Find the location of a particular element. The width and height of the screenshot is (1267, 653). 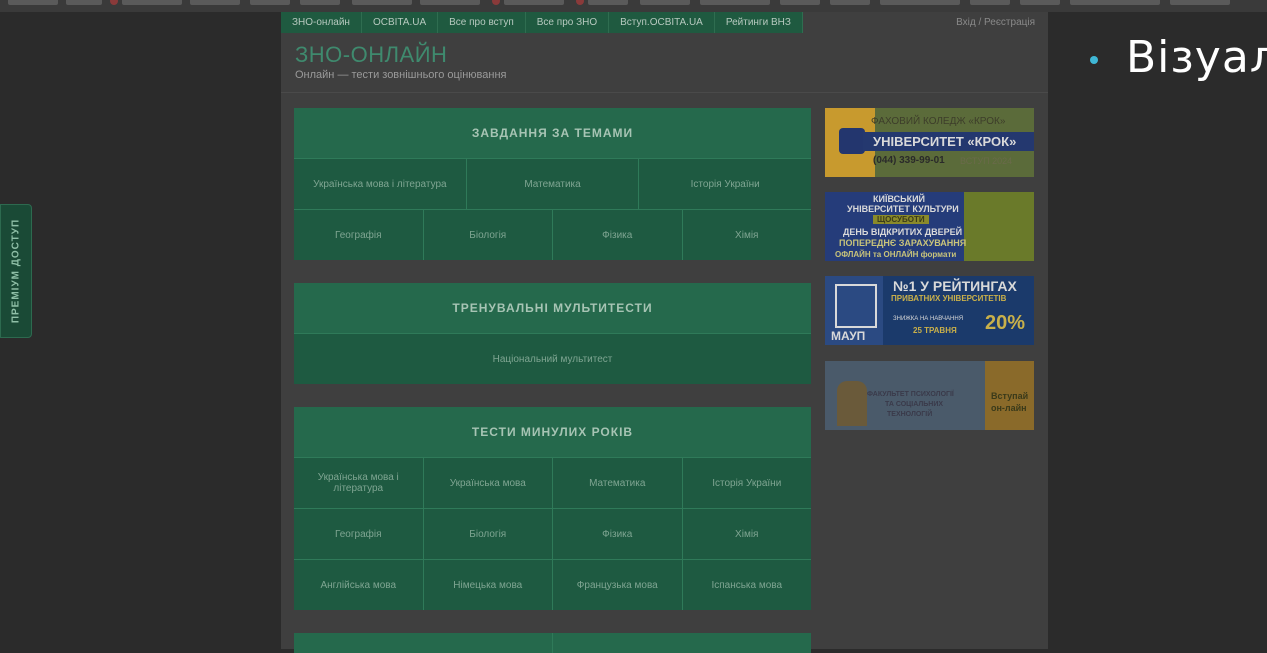

ad-text: МАУП is located at coordinates (848, 336).